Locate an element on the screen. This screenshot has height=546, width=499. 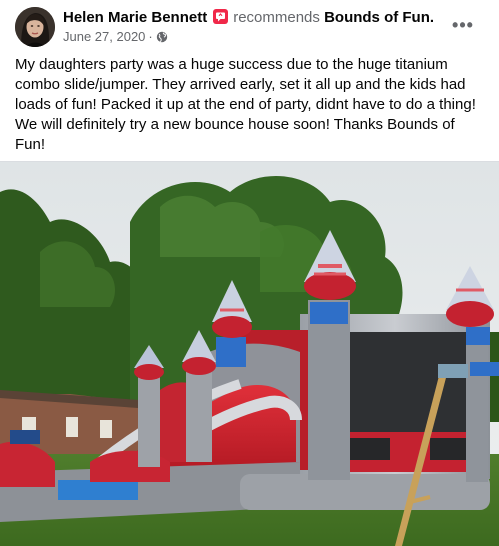
author-avatar is located at coordinates (35, 27).